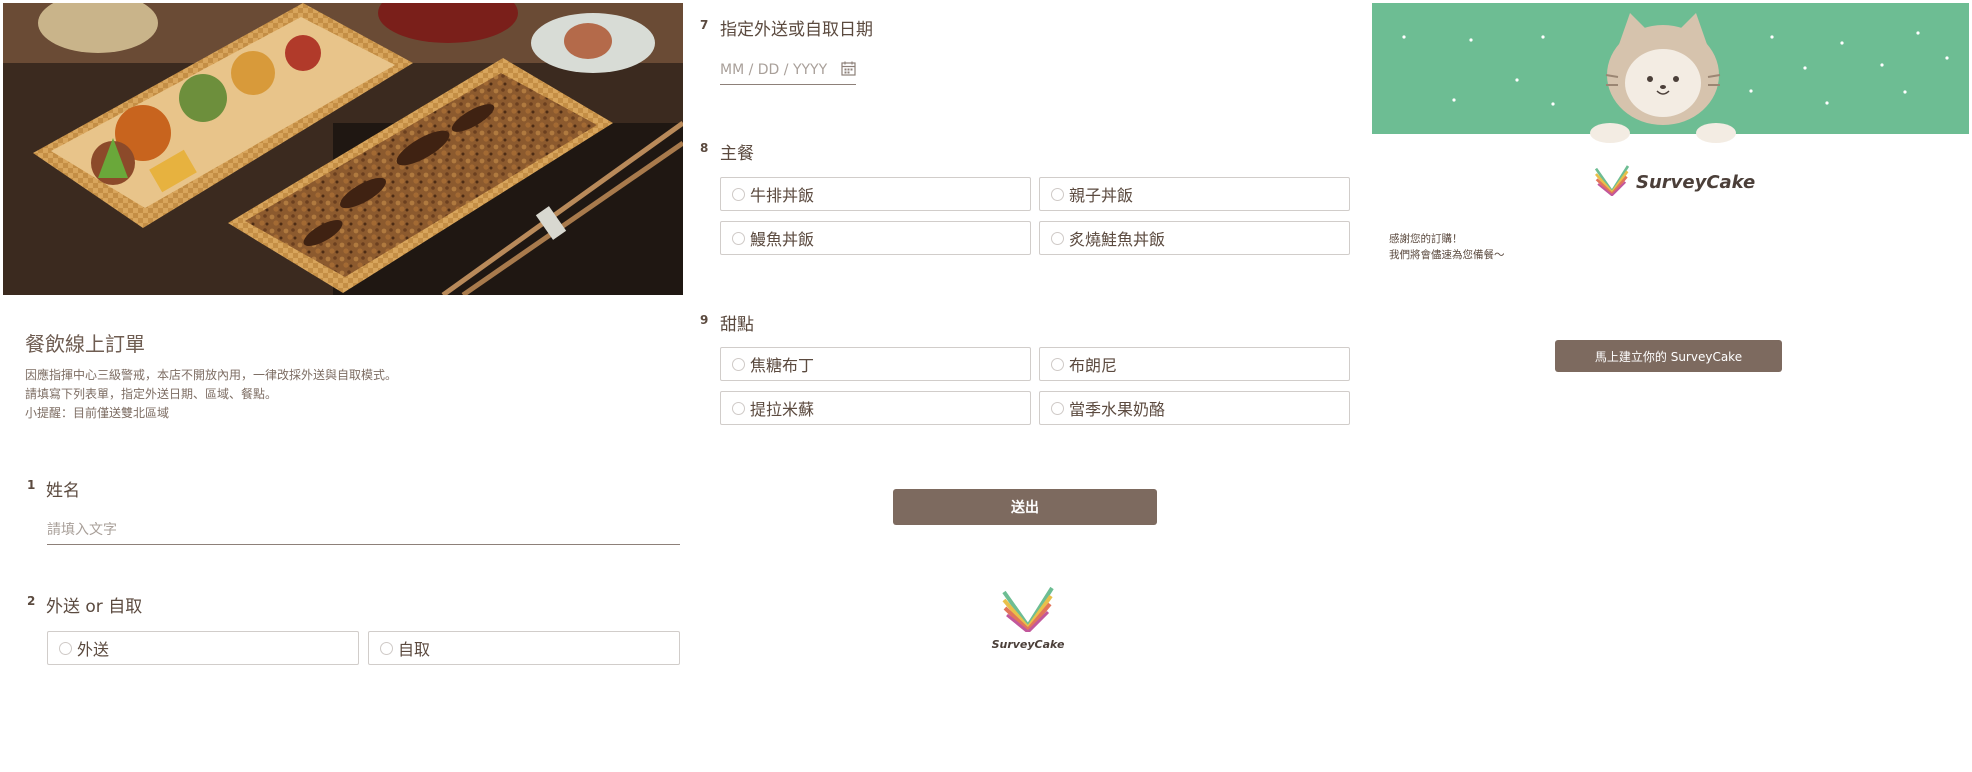 This screenshot has width=1972, height=772. Describe the element at coordinates (363, 533) in the screenshot. I see `name-input` at that location.